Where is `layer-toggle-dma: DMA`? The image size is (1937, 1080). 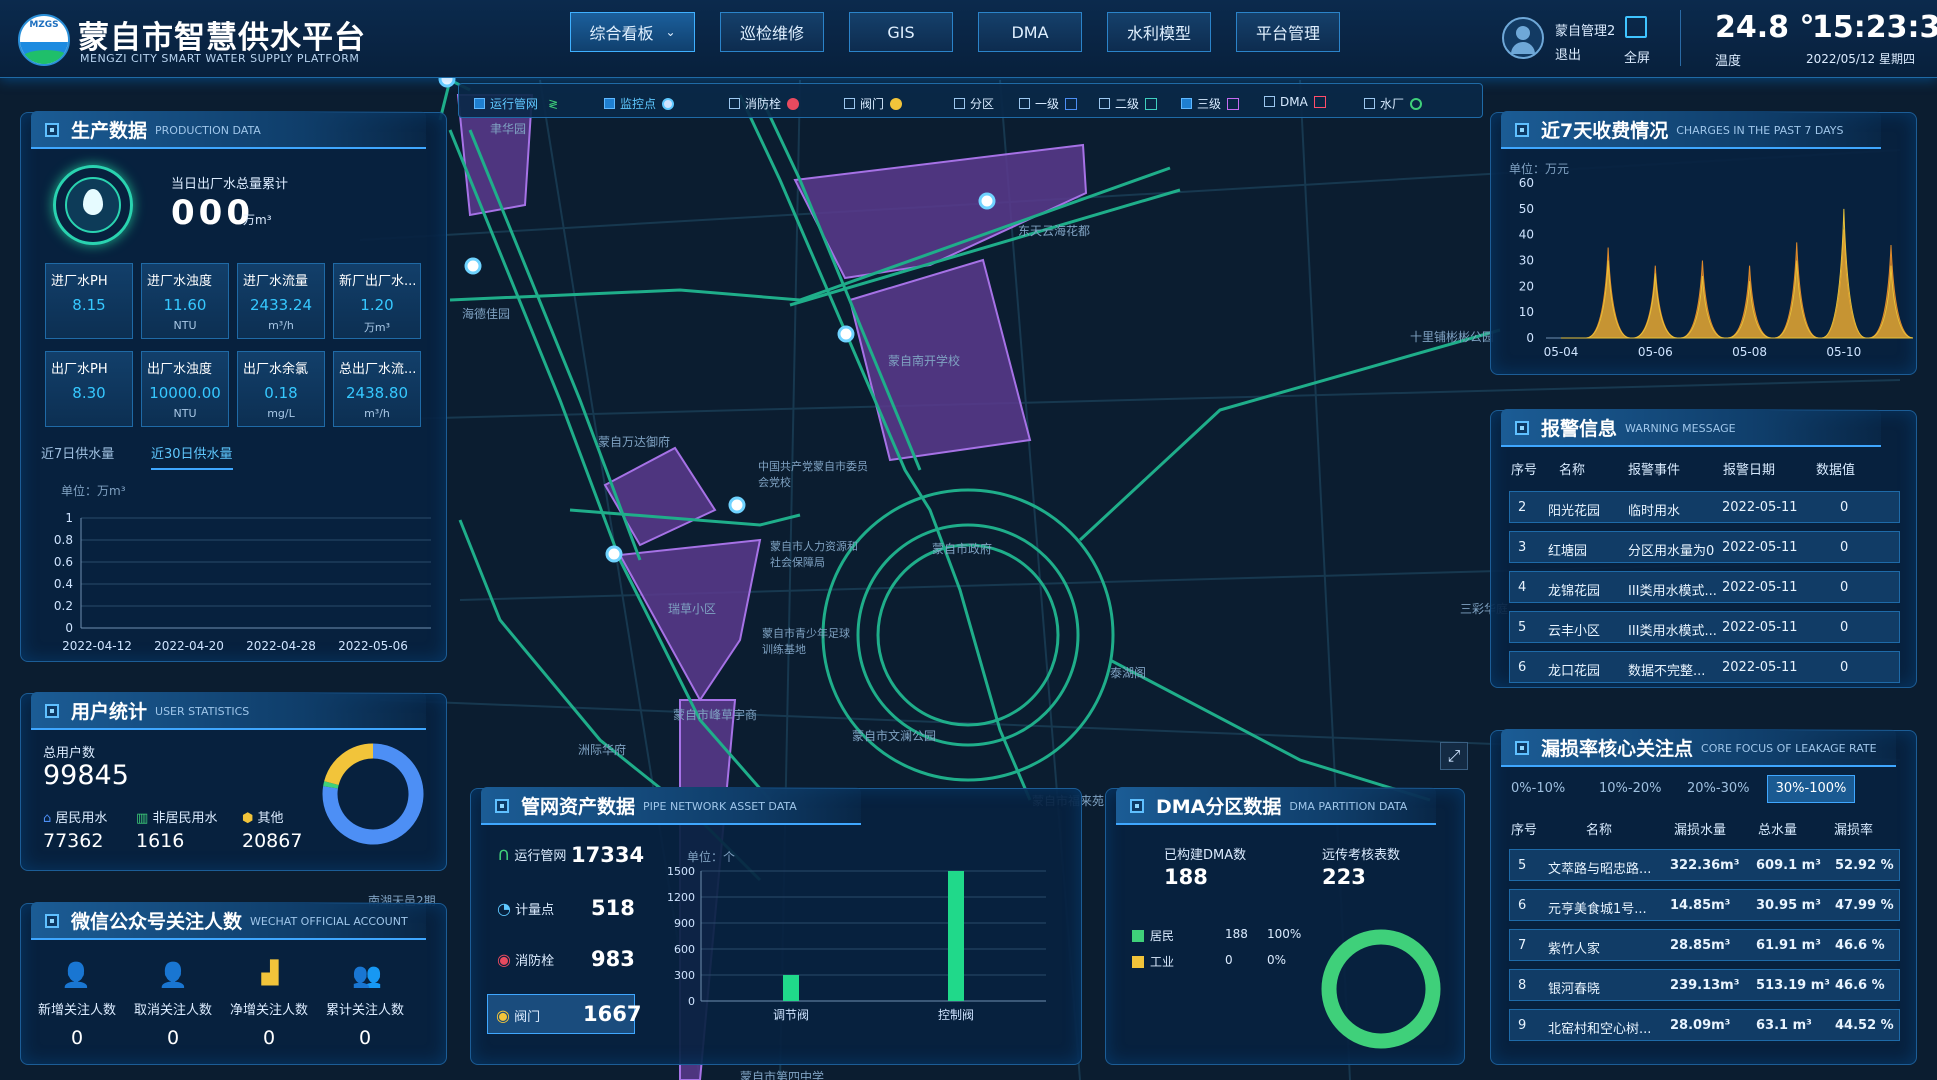 layer-toggle-dma: DMA is located at coordinates (1295, 102).